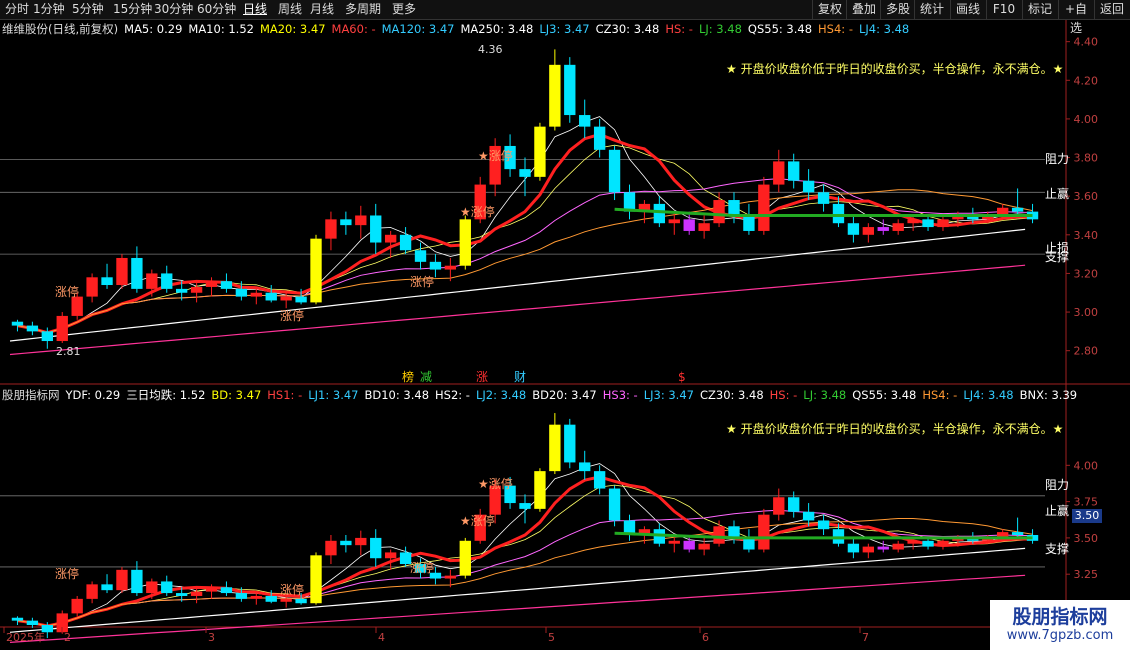 The width and height of the screenshot is (1130, 650). Describe the element at coordinates (477, 211) in the screenshot. I see `limit-up-label-4: ★涨停` at that location.